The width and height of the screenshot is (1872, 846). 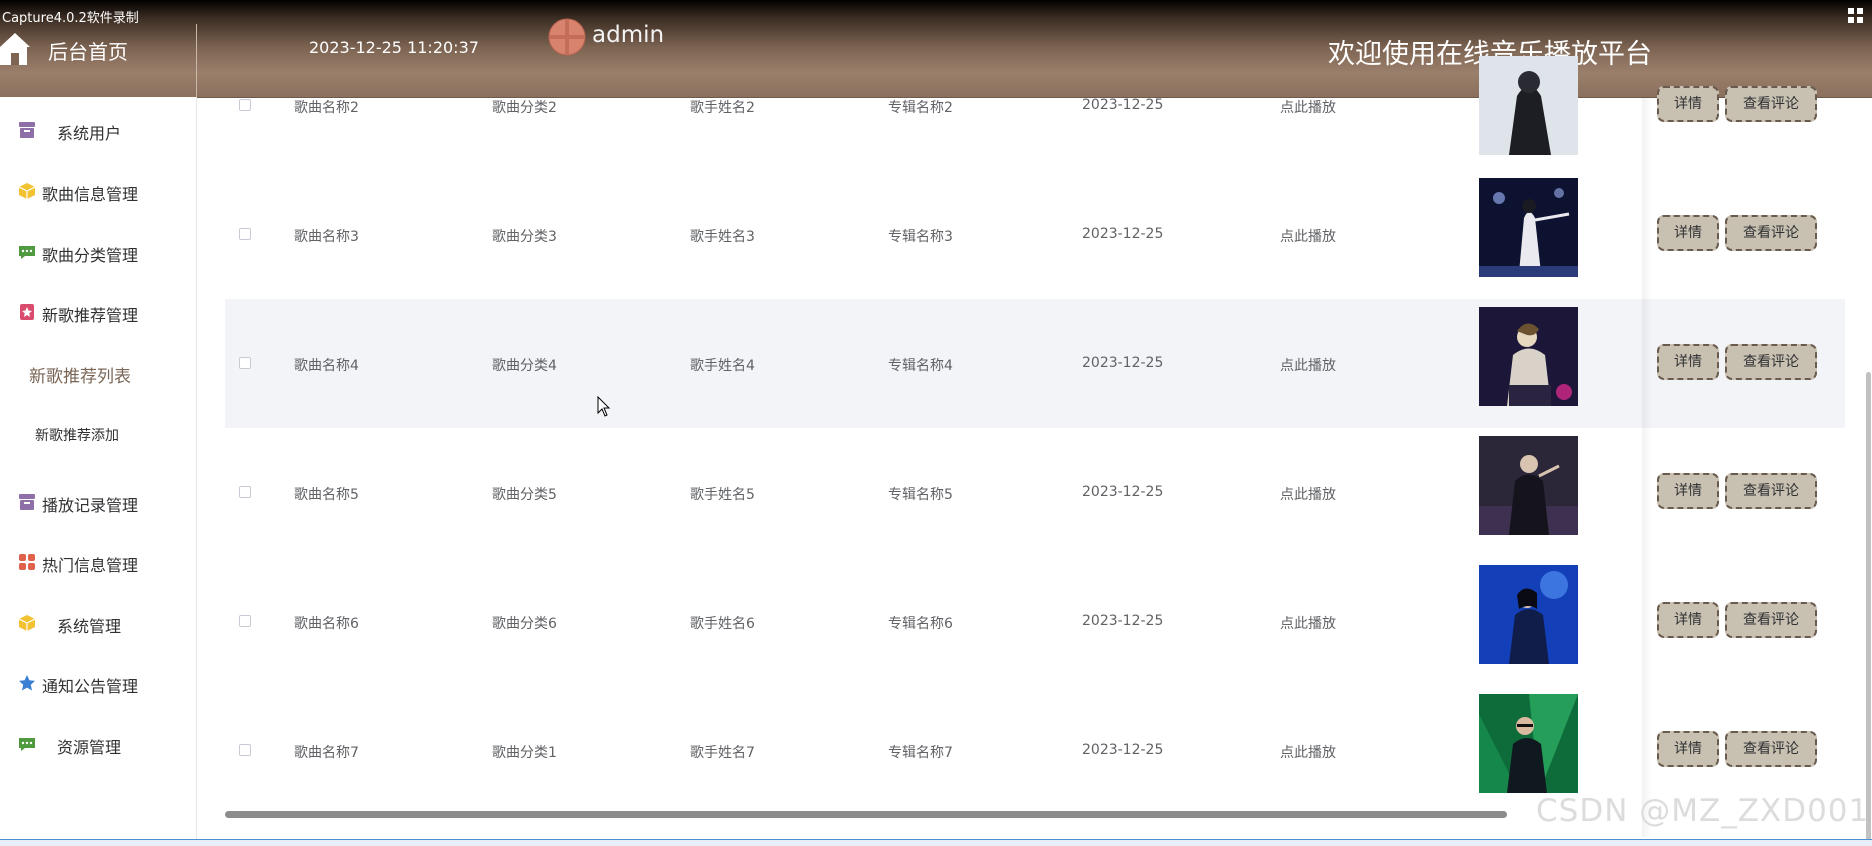 What do you see at coordinates (326, 624) in the screenshot?
I see `song-name-cell: 歌曲名称6` at bounding box center [326, 624].